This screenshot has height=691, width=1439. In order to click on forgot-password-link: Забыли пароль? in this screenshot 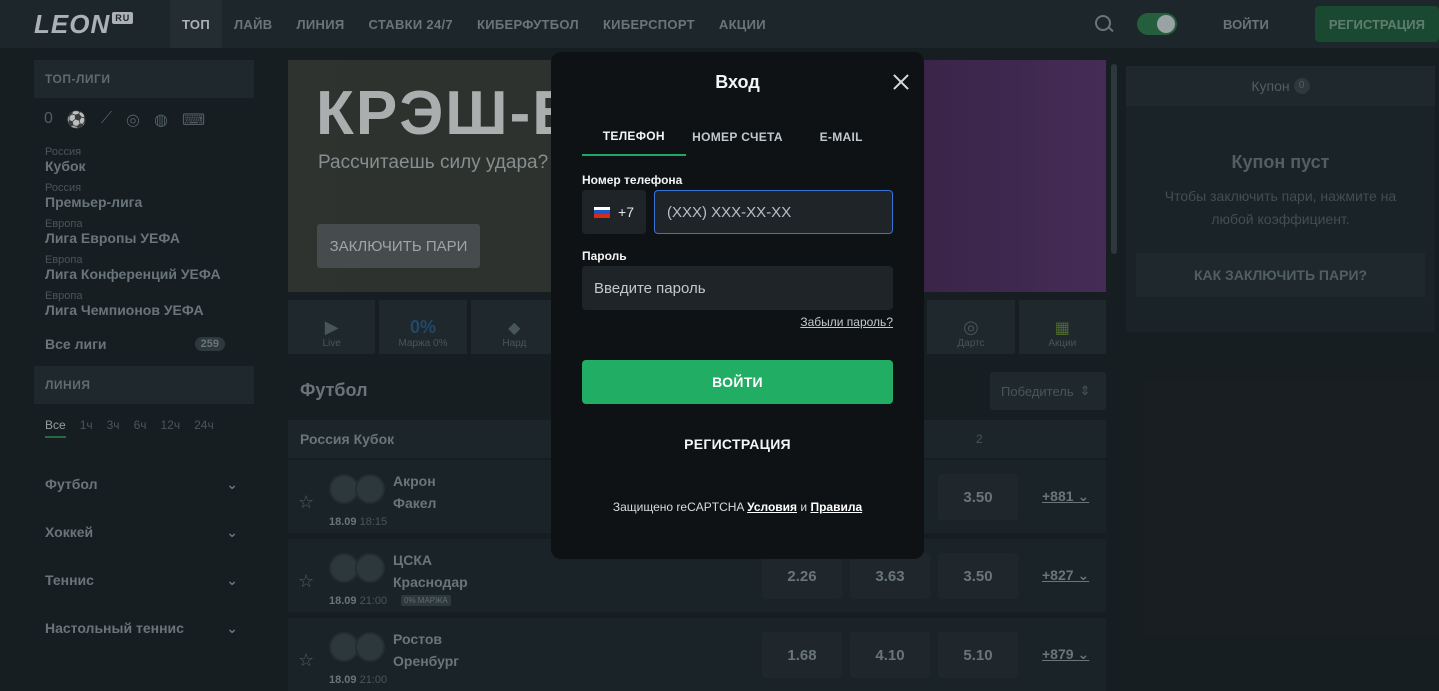, I will do `click(846, 322)`.